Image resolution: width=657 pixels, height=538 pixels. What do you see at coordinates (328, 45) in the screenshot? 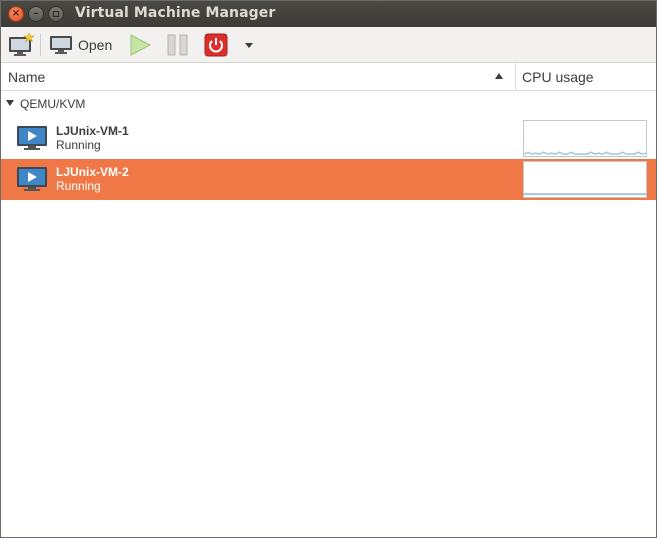
I see `toolbar: Open` at bounding box center [328, 45].